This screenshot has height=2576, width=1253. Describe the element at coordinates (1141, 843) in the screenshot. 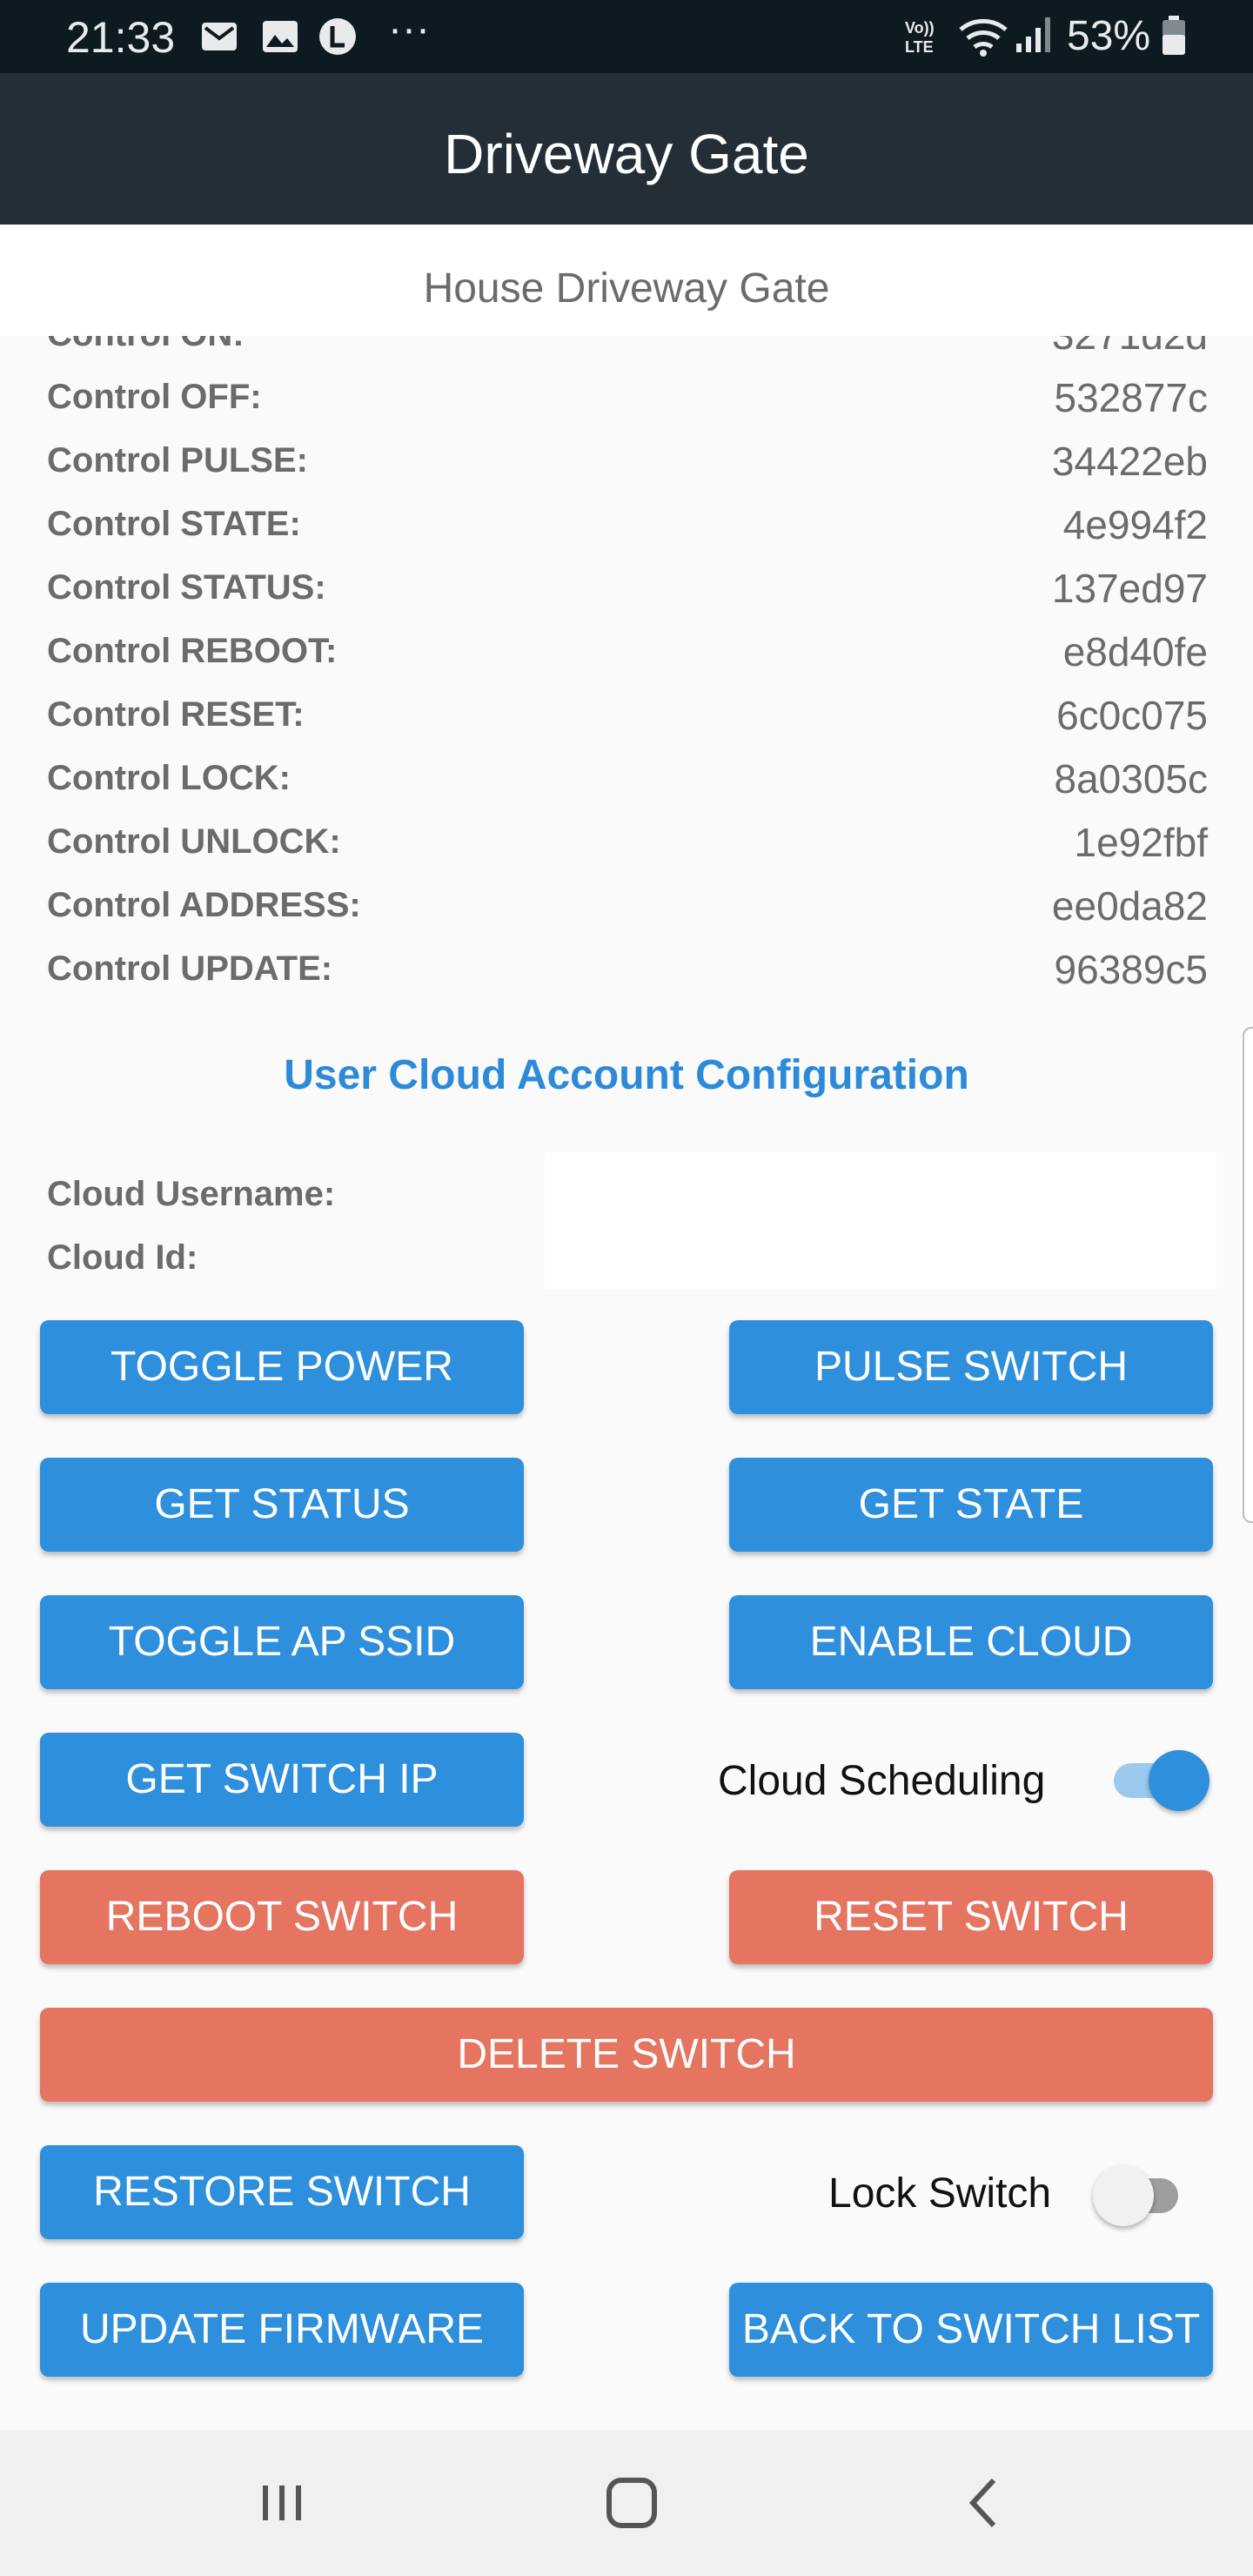

I see `info-value: 1e92fbf` at that location.